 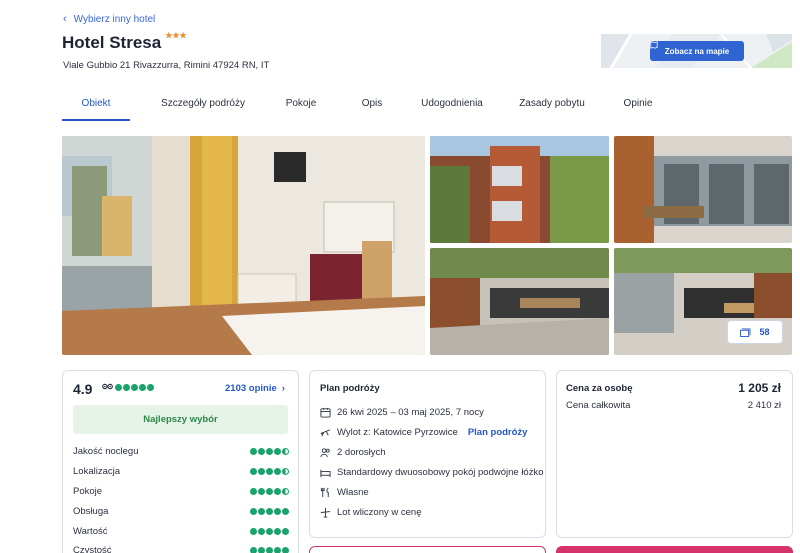 I want to click on plan-dates-row: 26 kwi 2025 – 03 maj 2025, 7 nocy, so click(x=402, y=412).